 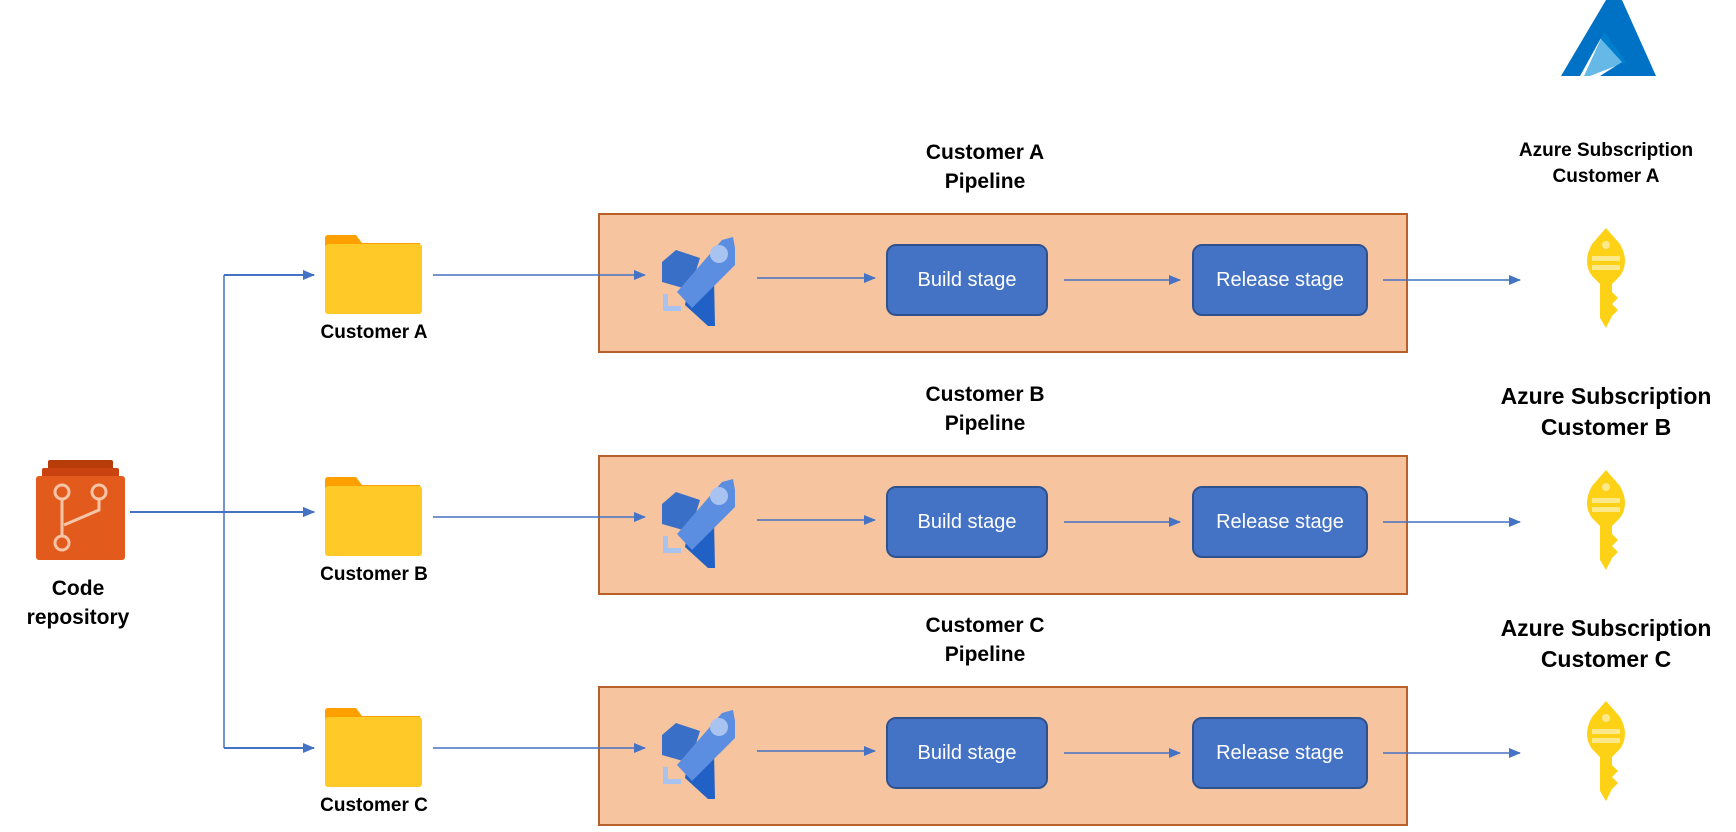 What do you see at coordinates (78, 603) in the screenshot?
I see `repo-label: Code repository` at bounding box center [78, 603].